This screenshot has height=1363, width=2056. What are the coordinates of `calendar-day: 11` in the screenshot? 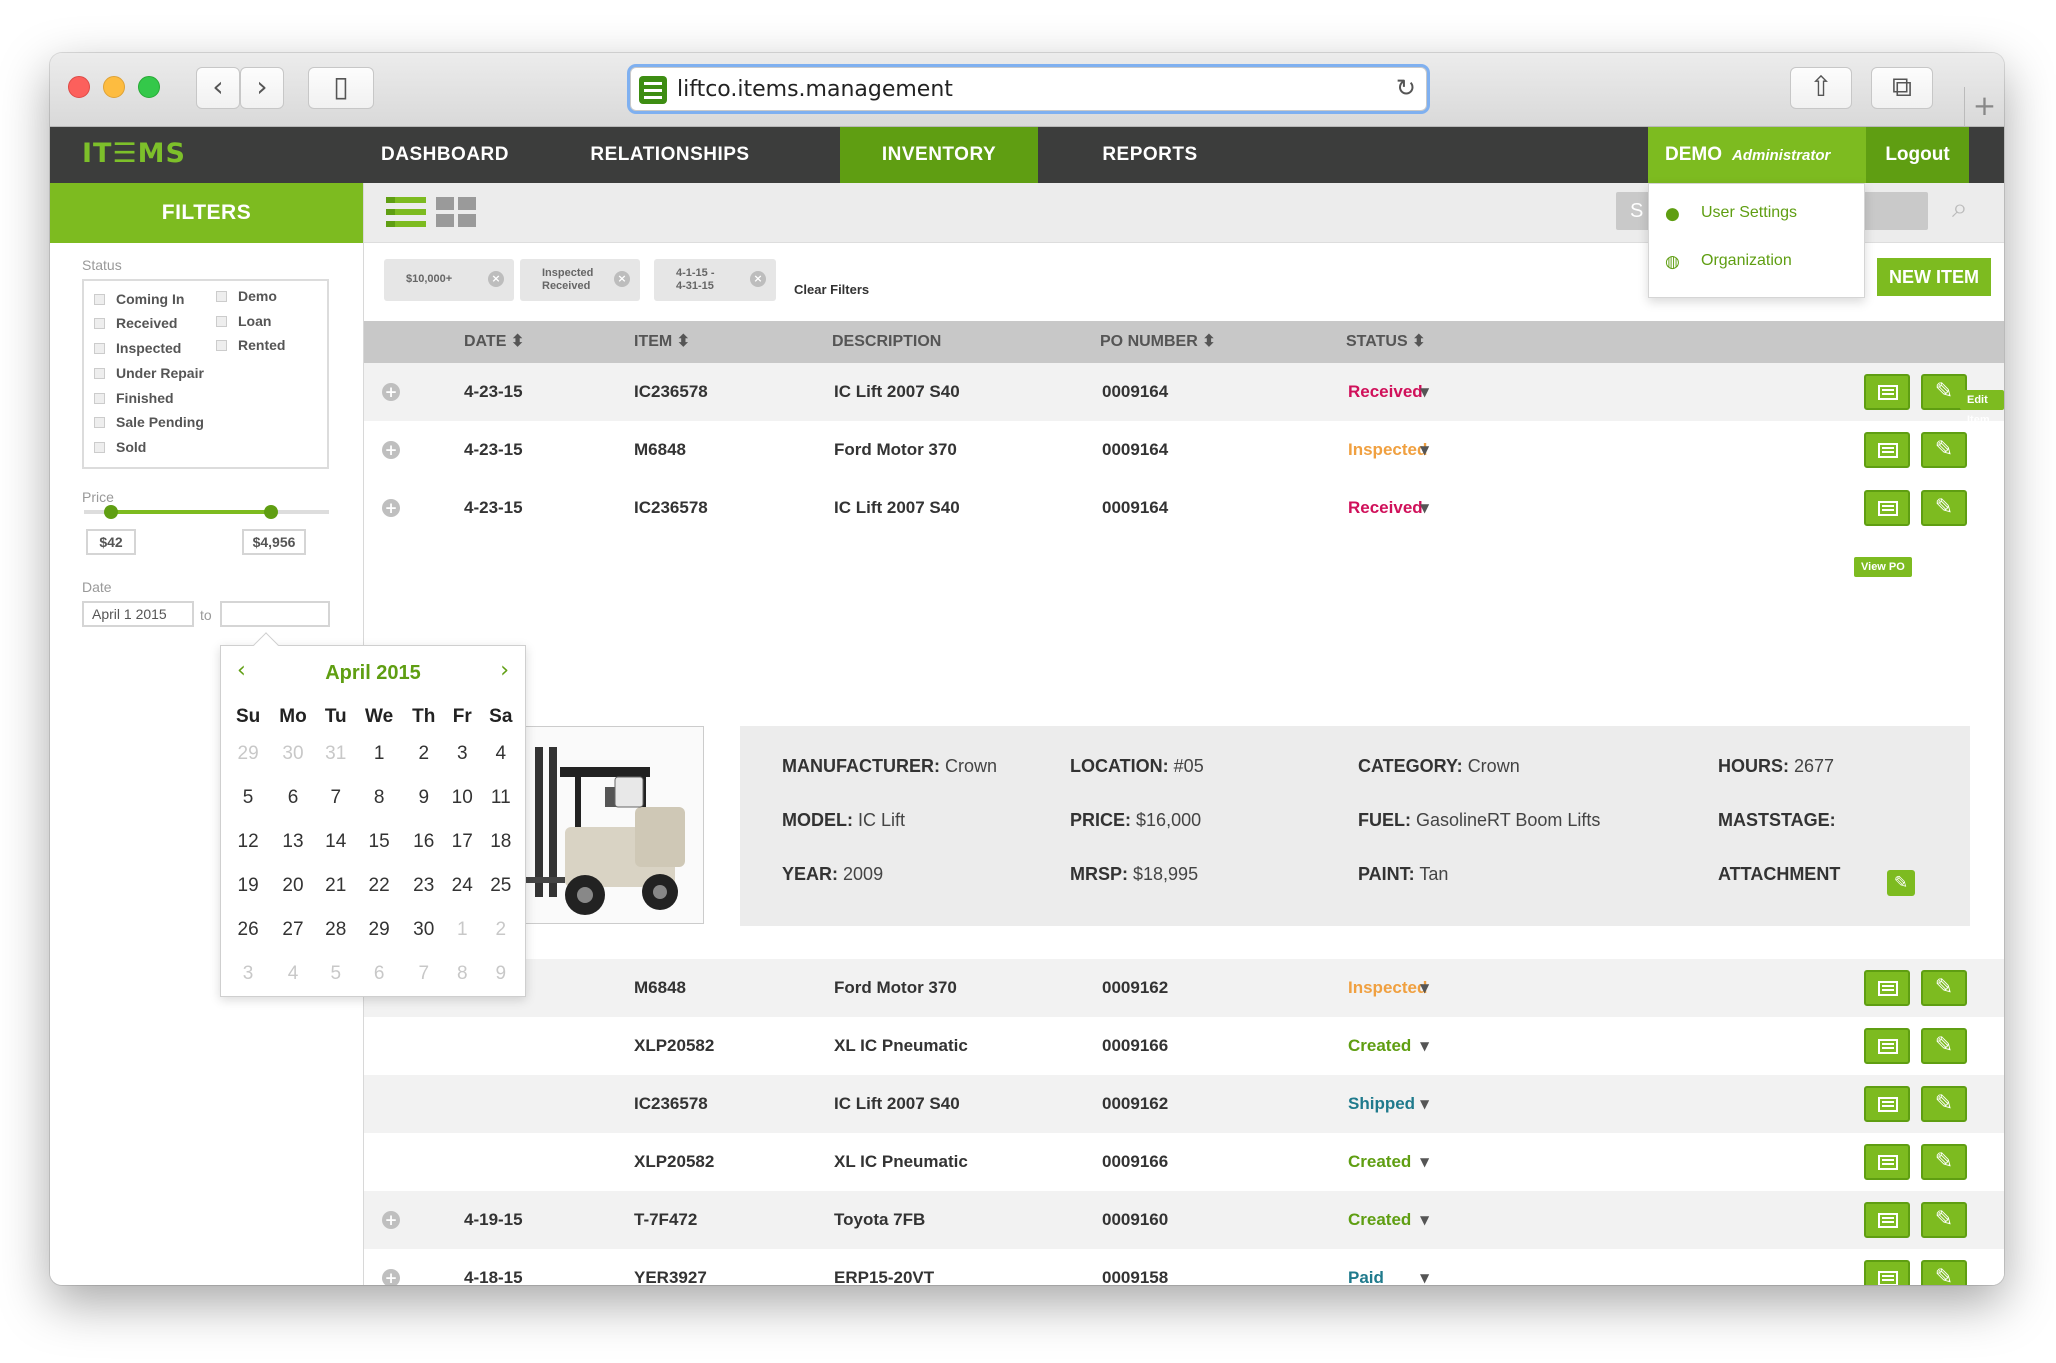 It's located at (501, 798).